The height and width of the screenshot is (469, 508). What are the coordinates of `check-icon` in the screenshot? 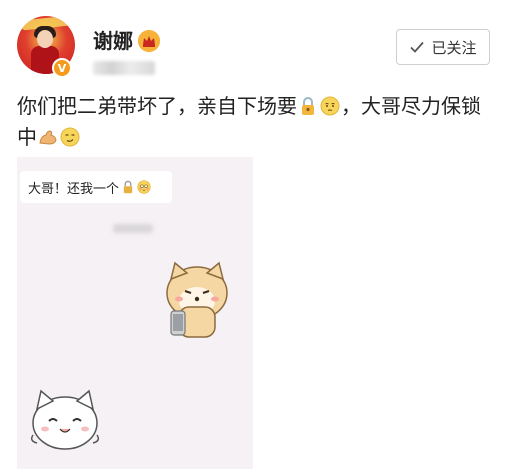 It's located at (417, 47).